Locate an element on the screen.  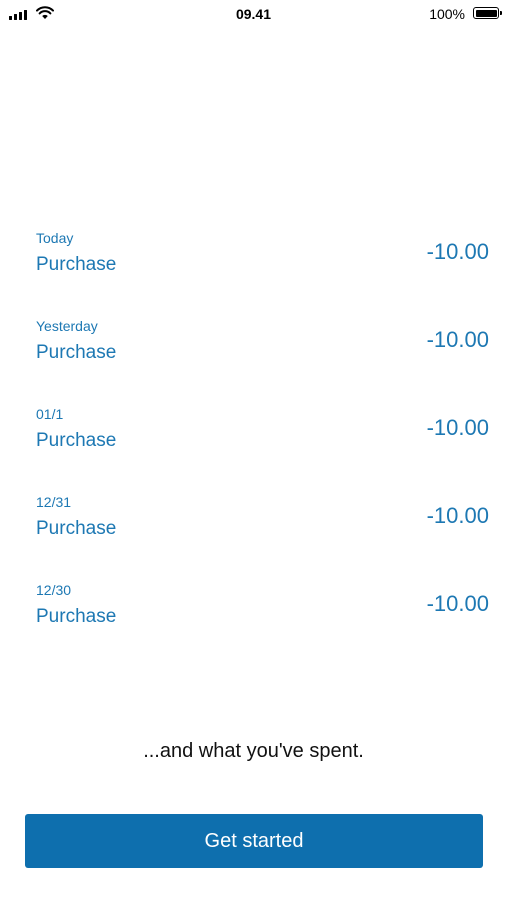
battery-percentage: 100% is located at coordinates (447, 14).